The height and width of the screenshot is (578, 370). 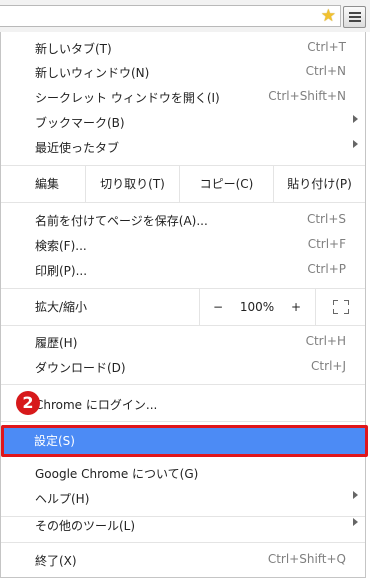 What do you see at coordinates (296, 307) in the screenshot?
I see `zoom-in-button: +` at bounding box center [296, 307].